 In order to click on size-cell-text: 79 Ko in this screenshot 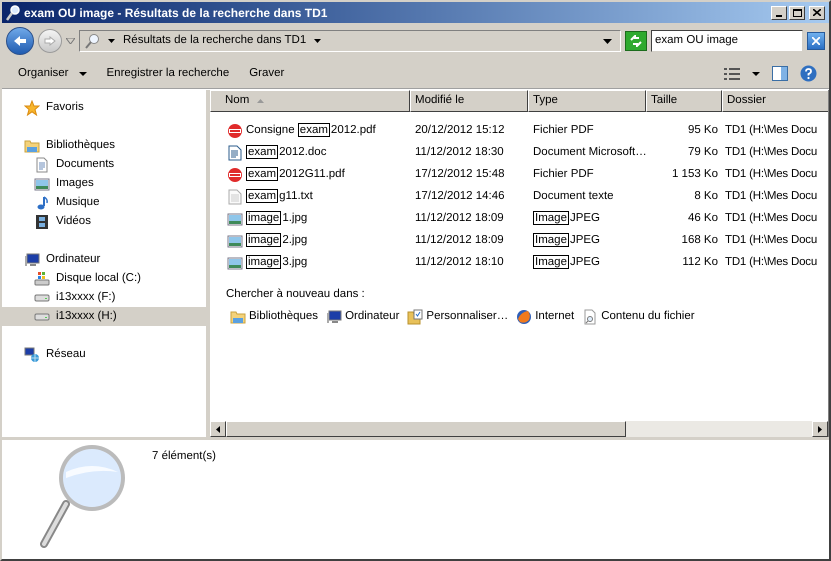, I will do `click(702, 152)`.